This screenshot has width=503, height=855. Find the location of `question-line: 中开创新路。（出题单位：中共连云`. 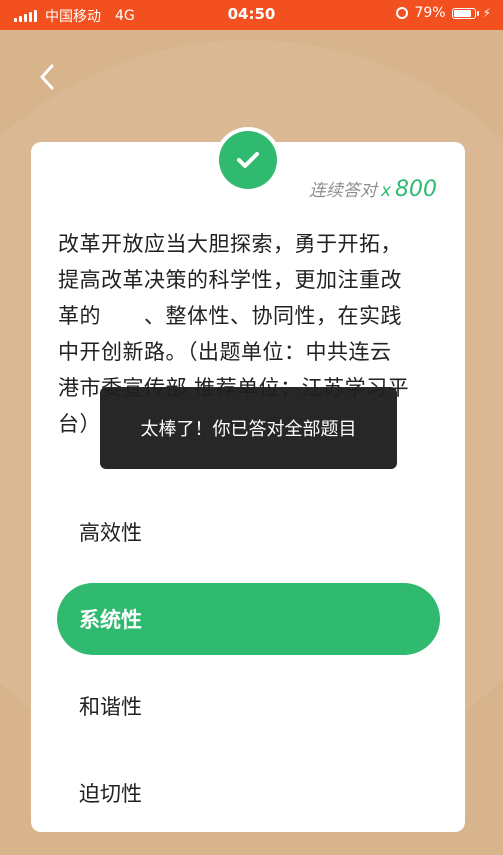

question-line: 中开创新路。（出题单位：中共连云 is located at coordinates (225, 352).